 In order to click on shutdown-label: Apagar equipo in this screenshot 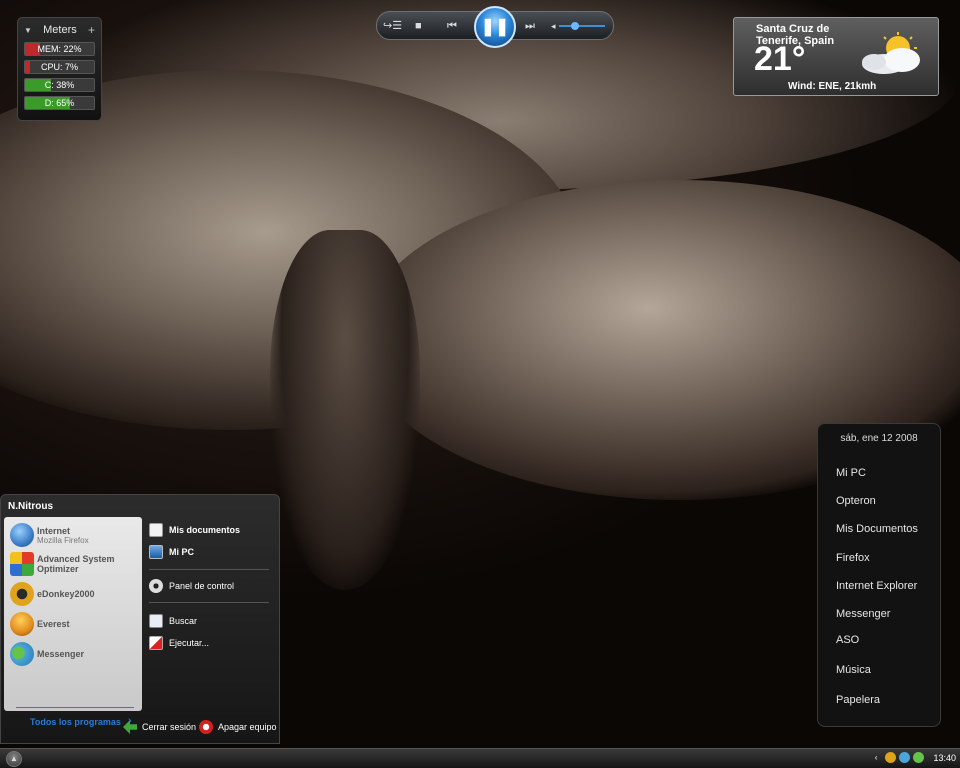, I will do `click(247, 727)`.